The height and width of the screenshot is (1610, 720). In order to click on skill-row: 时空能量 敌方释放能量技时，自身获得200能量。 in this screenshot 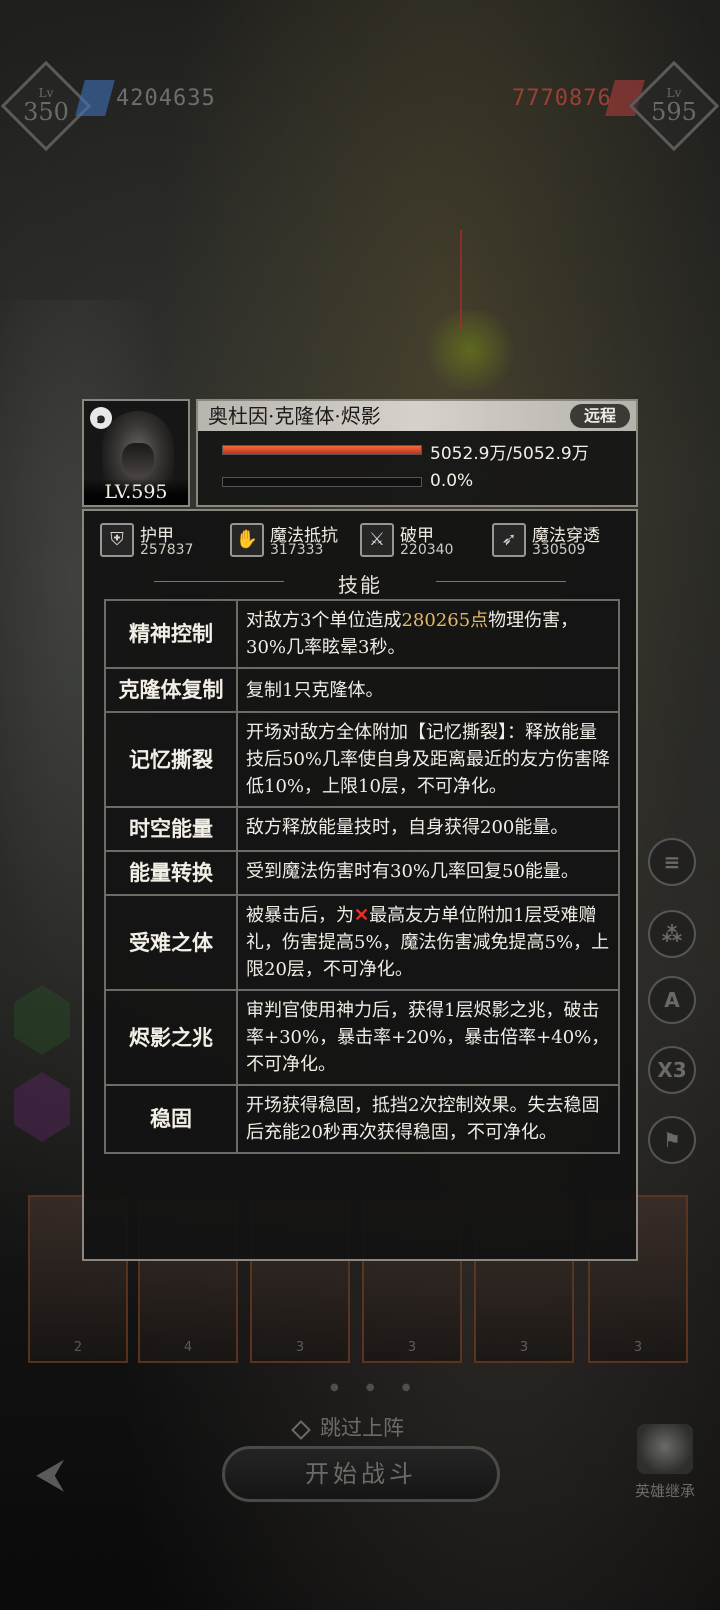, I will do `click(362, 830)`.